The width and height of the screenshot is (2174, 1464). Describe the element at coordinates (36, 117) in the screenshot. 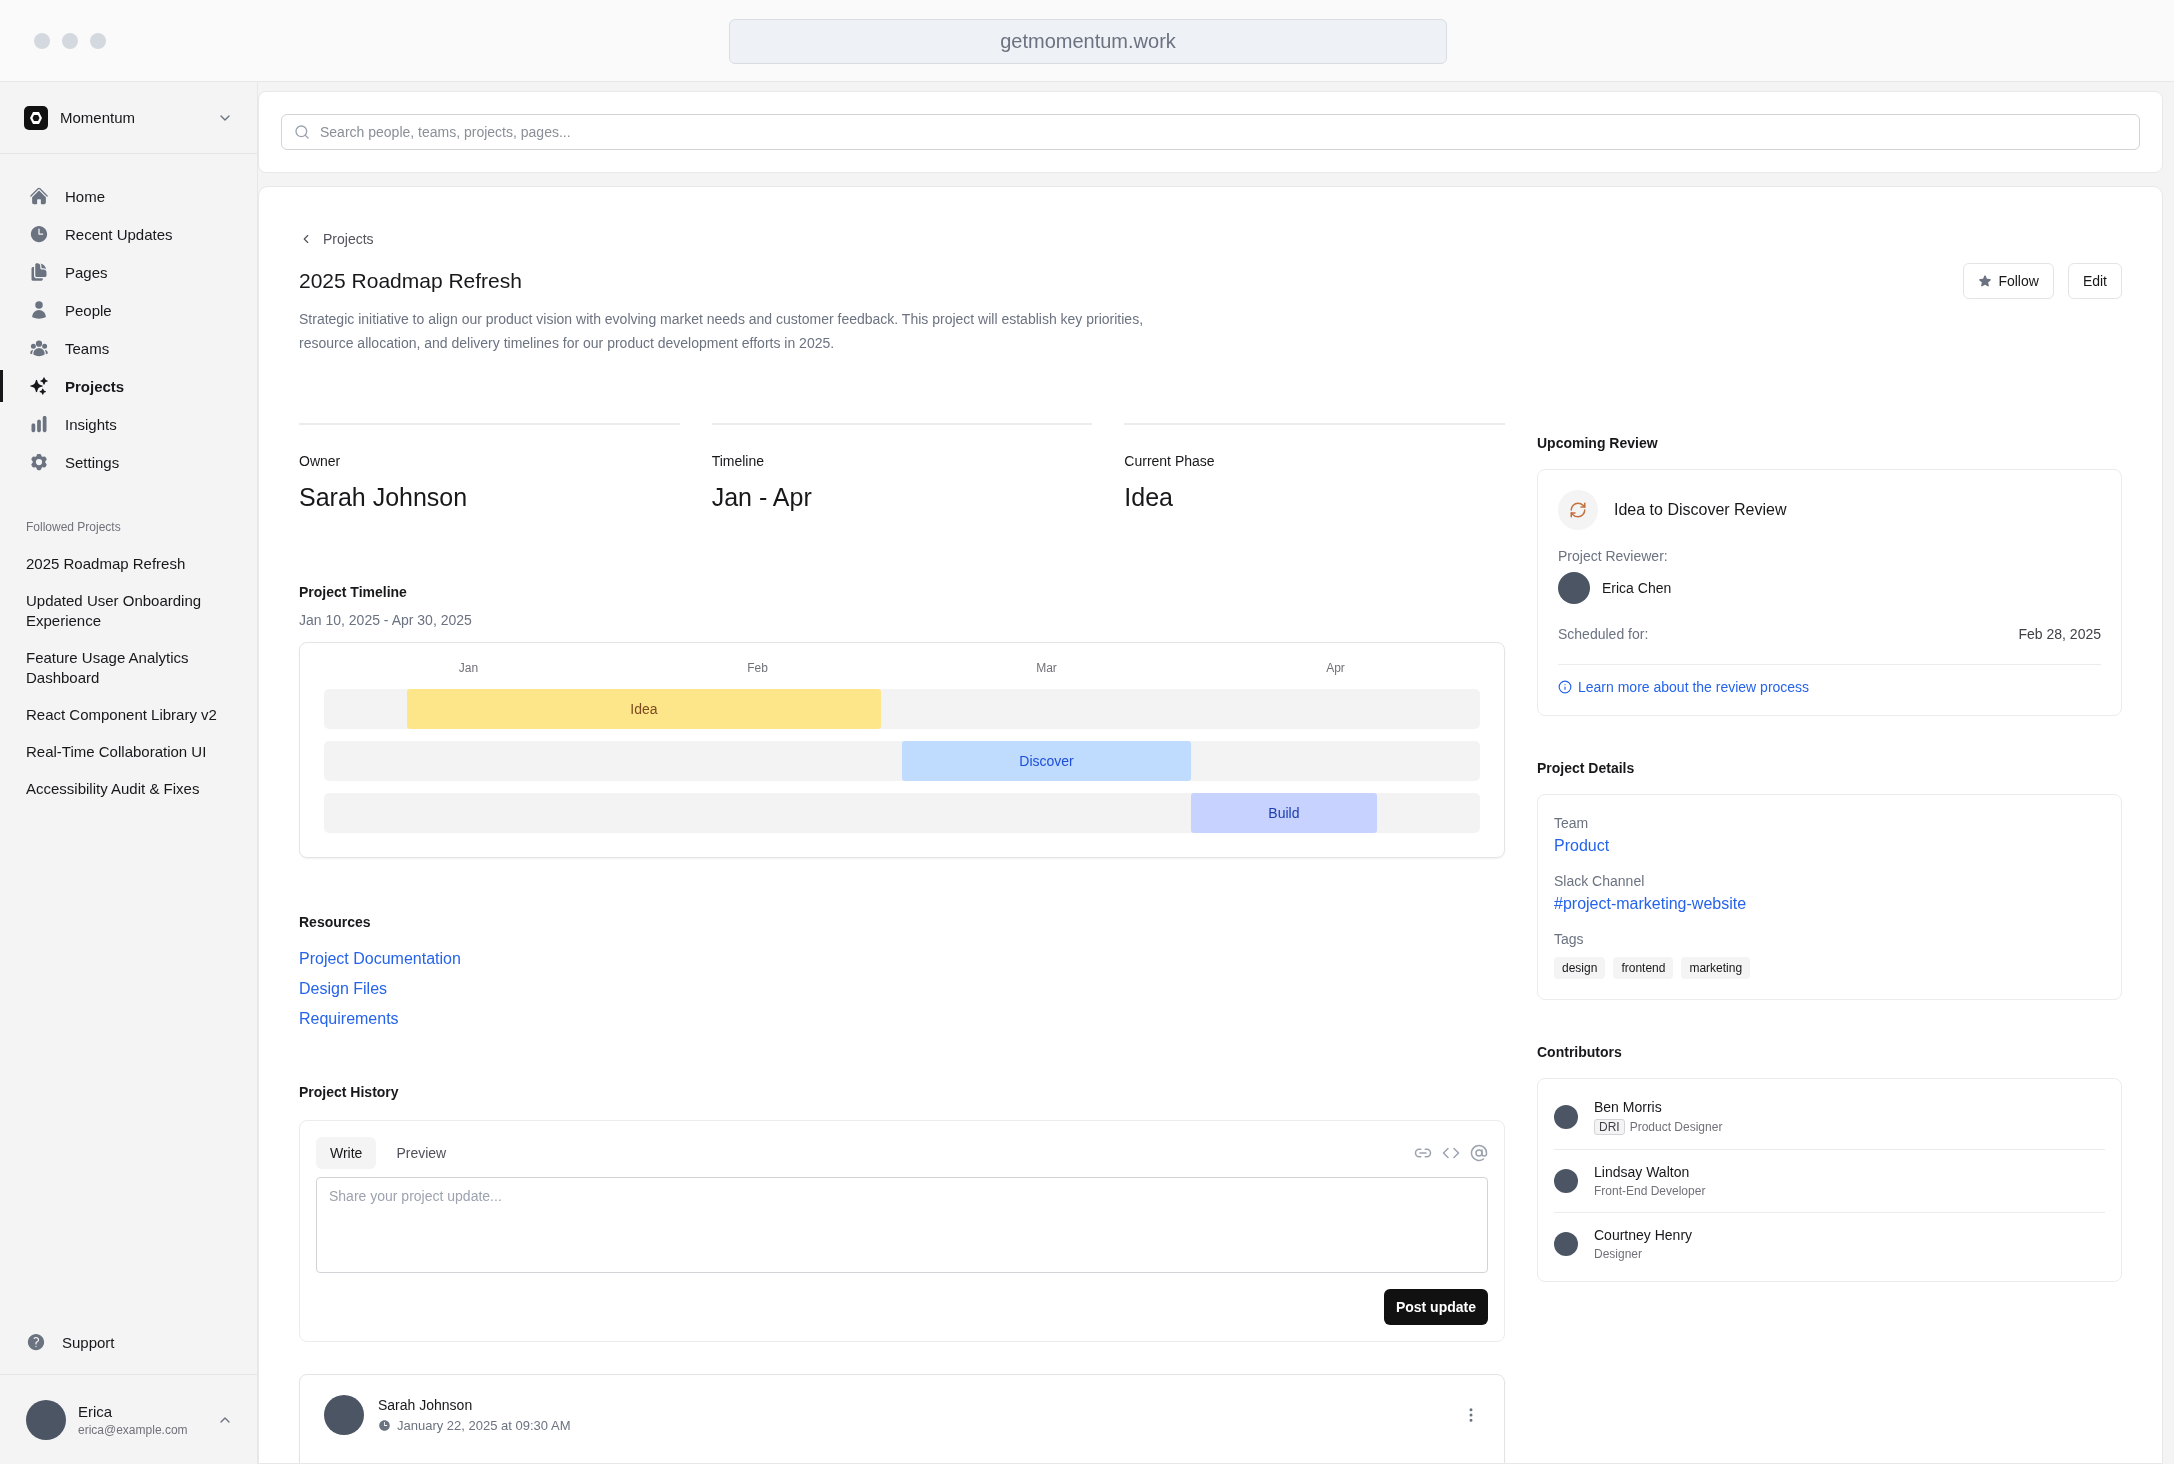

I see `logo-icon` at that location.